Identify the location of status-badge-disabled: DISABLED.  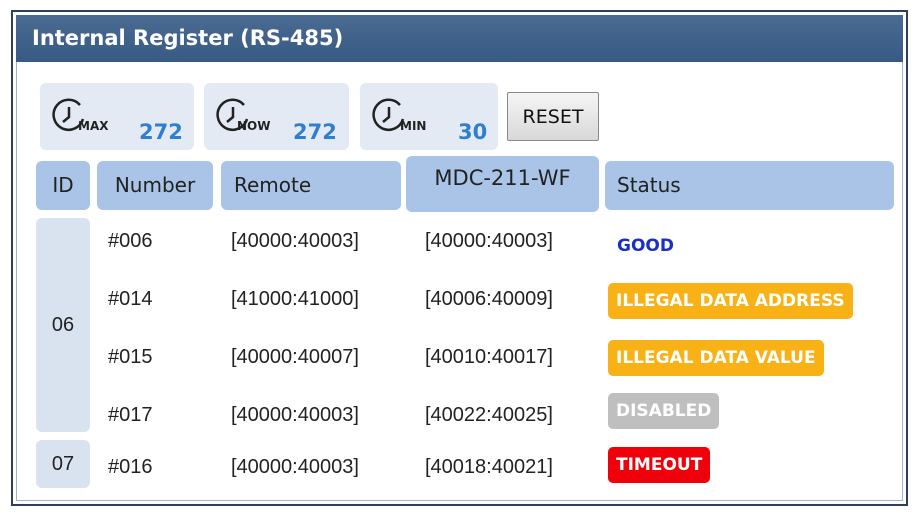
(664, 411).